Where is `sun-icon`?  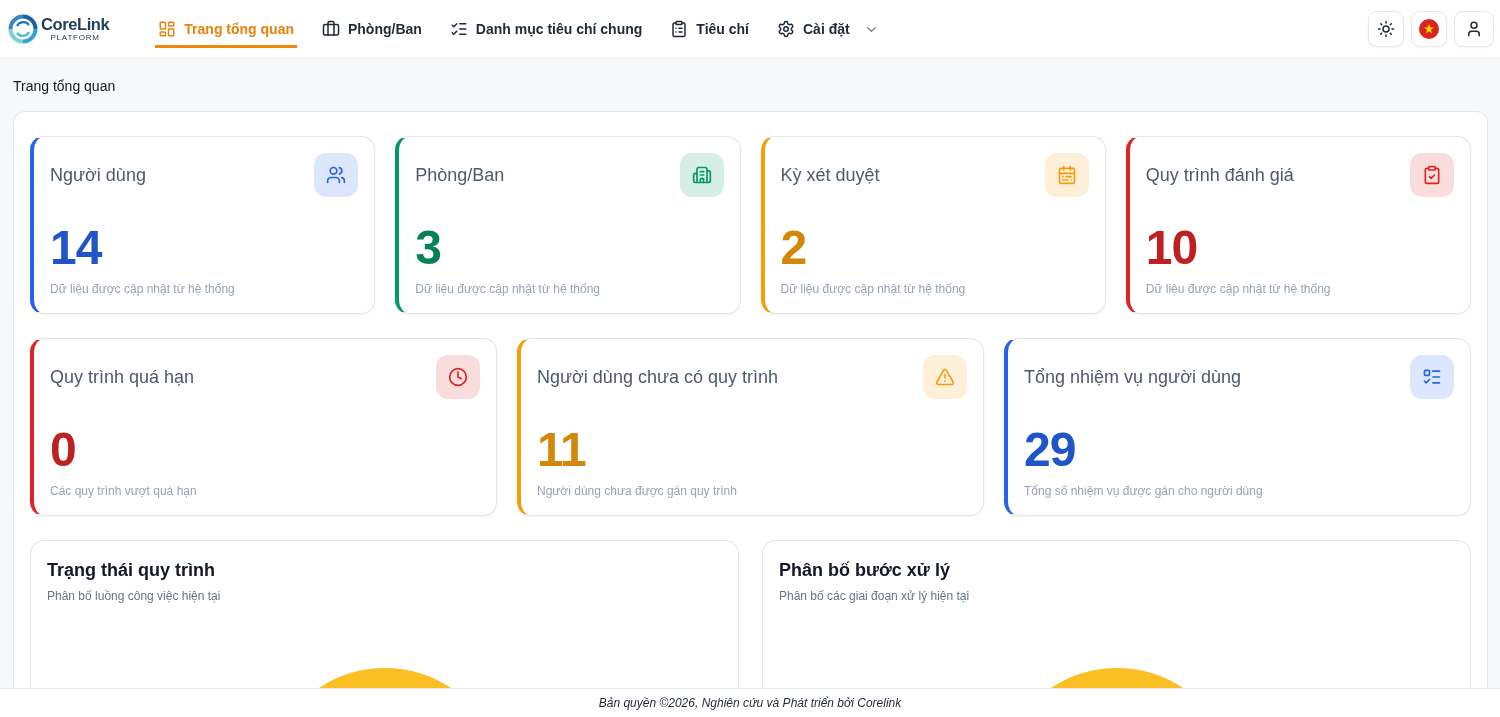
sun-icon is located at coordinates (1386, 29).